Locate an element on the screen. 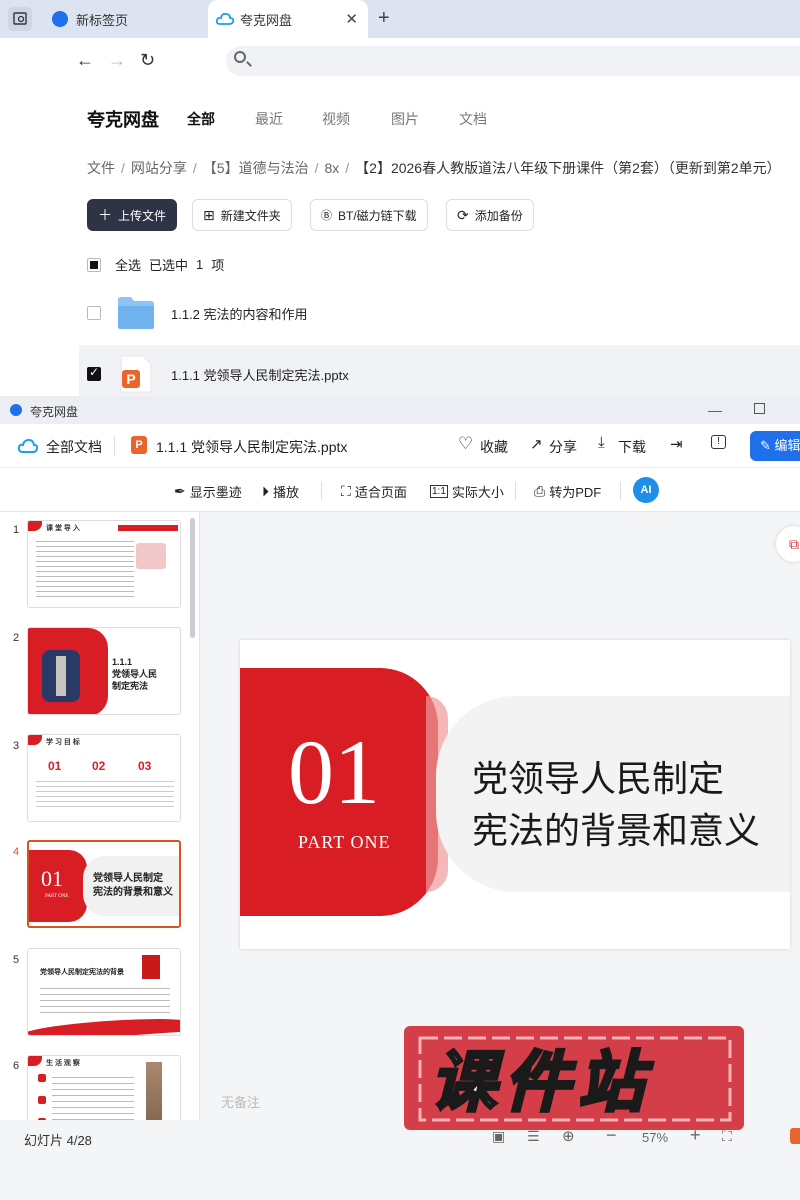 This screenshot has height=1200, width=800. file-row-selected: P 1.1.1 党领导人民制定宪法.pptx is located at coordinates (439, 374).